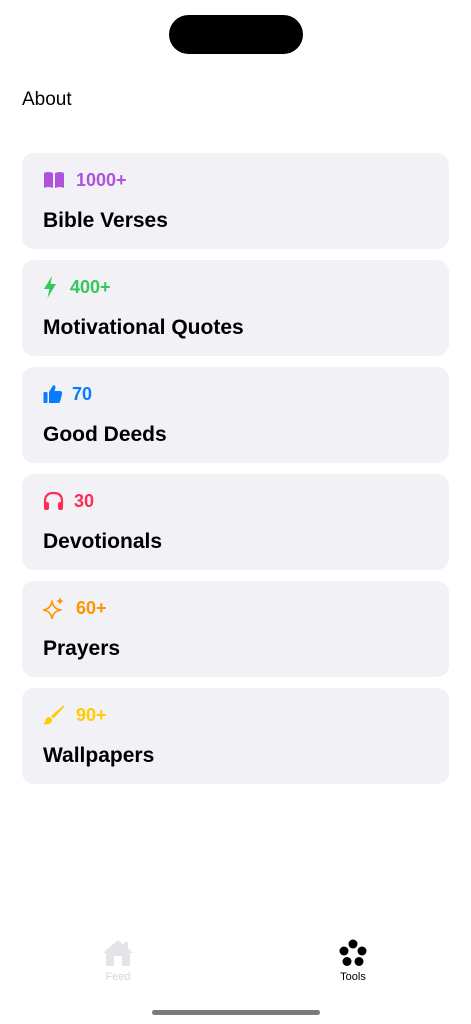 This screenshot has width=471, height=1024. Describe the element at coordinates (235, 965) in the screenshot. I see `tab-bar: Feed Tools` at that location.